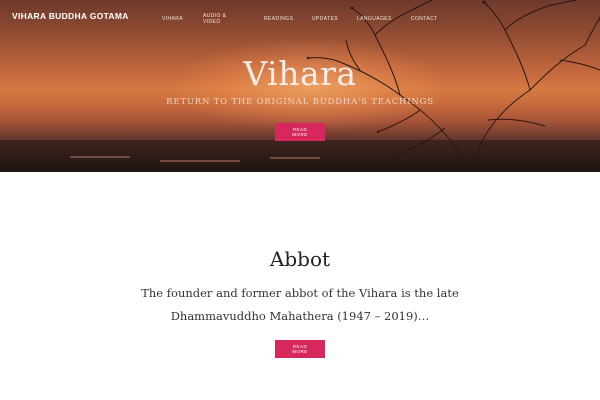  Describe the element at coordinates (278, 19) in the screenshot. I see `nav-item-readings: READINGS` at that location.